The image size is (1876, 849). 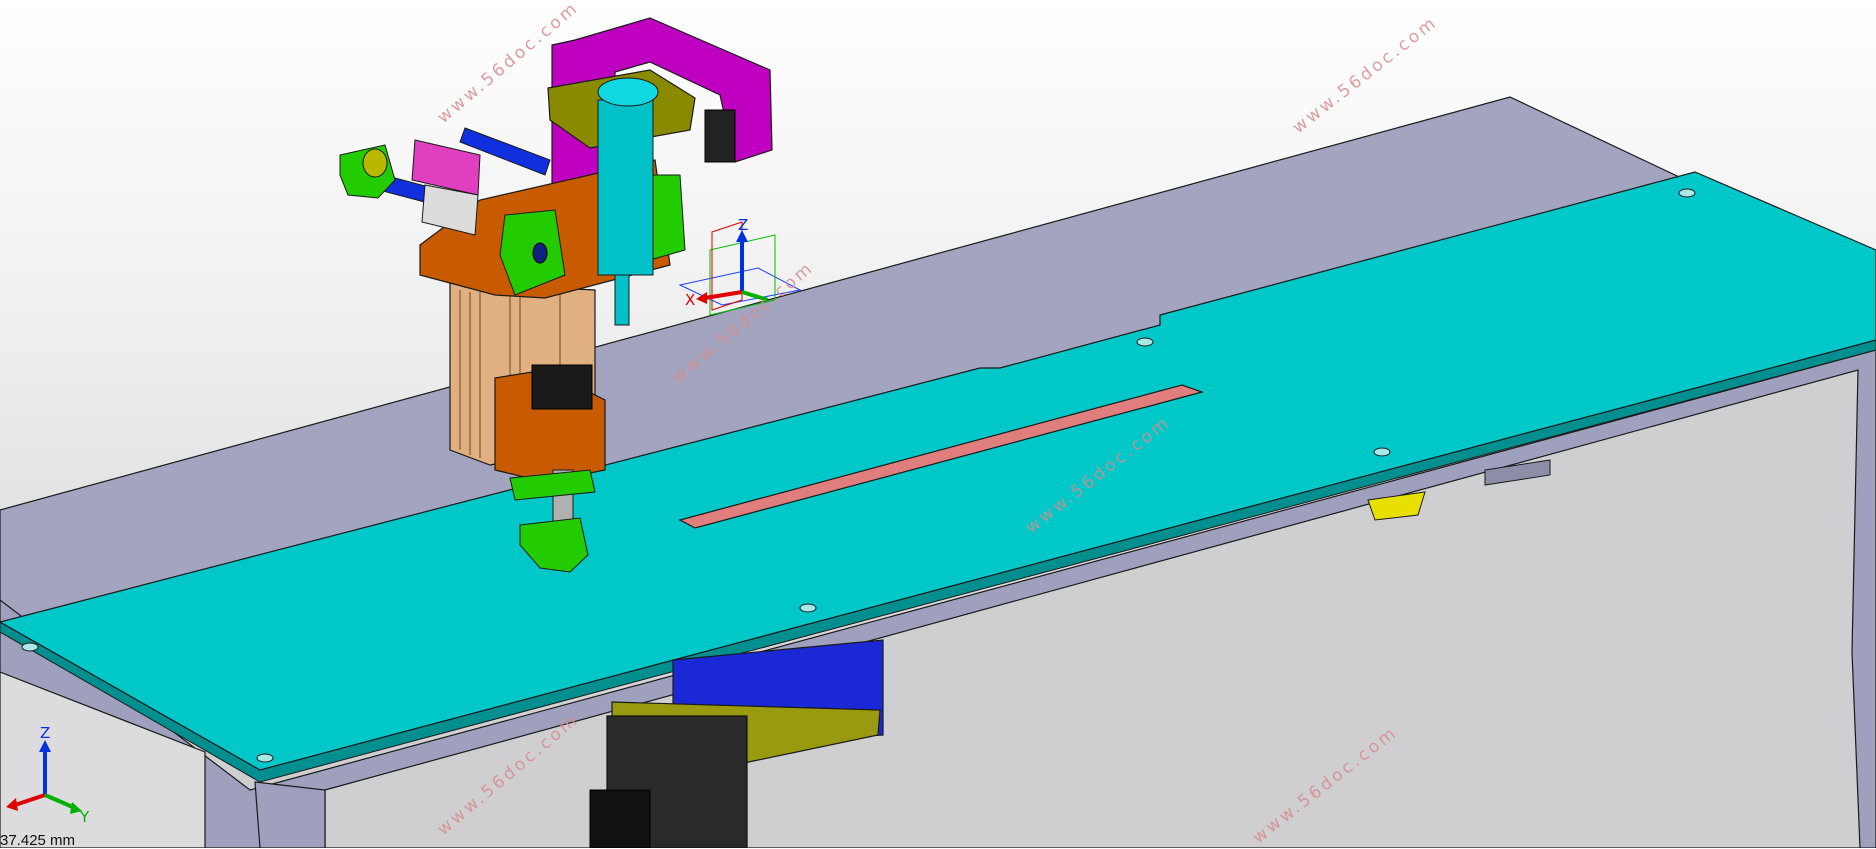 What do you see at coordinates (38, 840) in the screenshot?
I see `scale-readout: 37.425 mm` at bounding box center [38, 840].